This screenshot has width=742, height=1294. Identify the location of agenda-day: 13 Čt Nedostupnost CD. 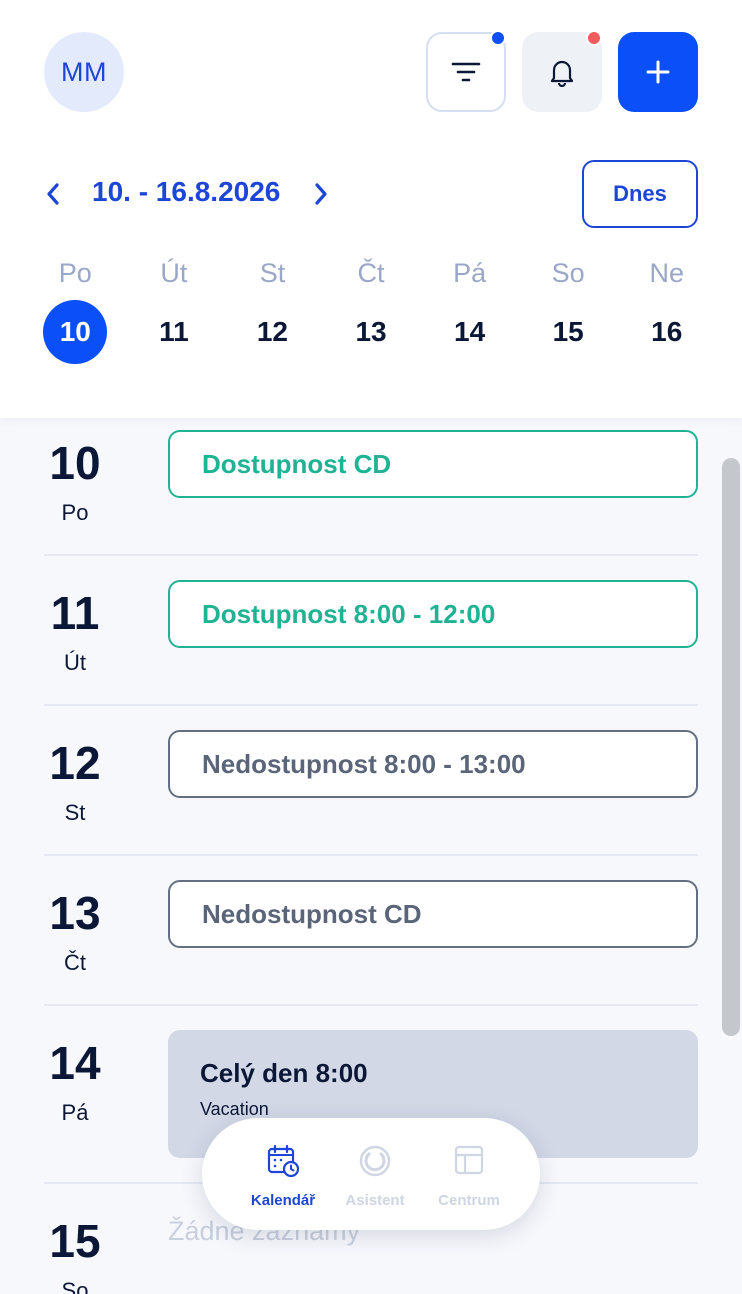
(371, 931).